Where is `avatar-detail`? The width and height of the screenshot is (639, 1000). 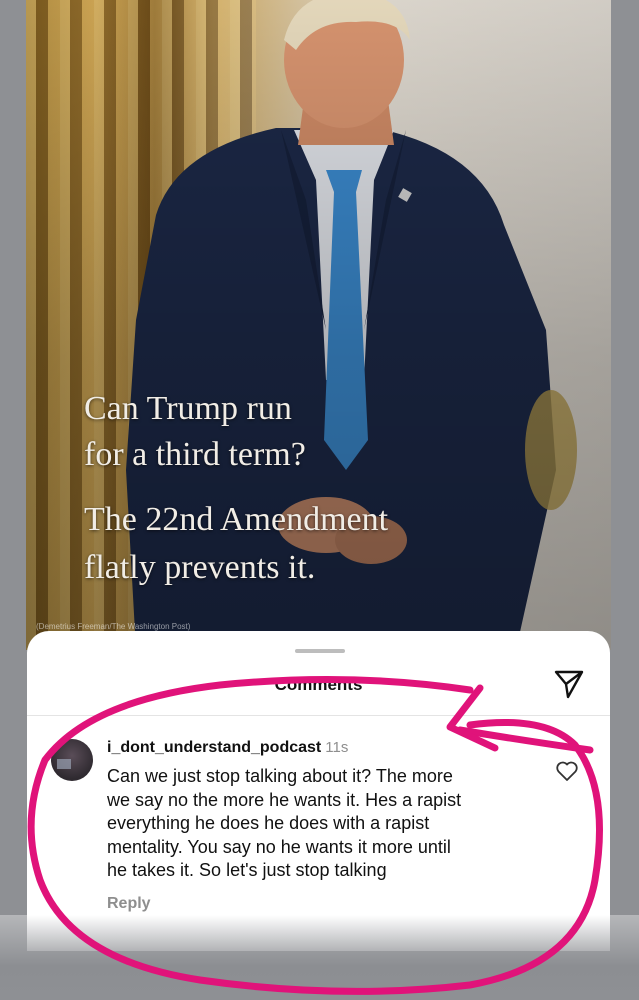
avatar-detail is located at coordinates (64, 764).